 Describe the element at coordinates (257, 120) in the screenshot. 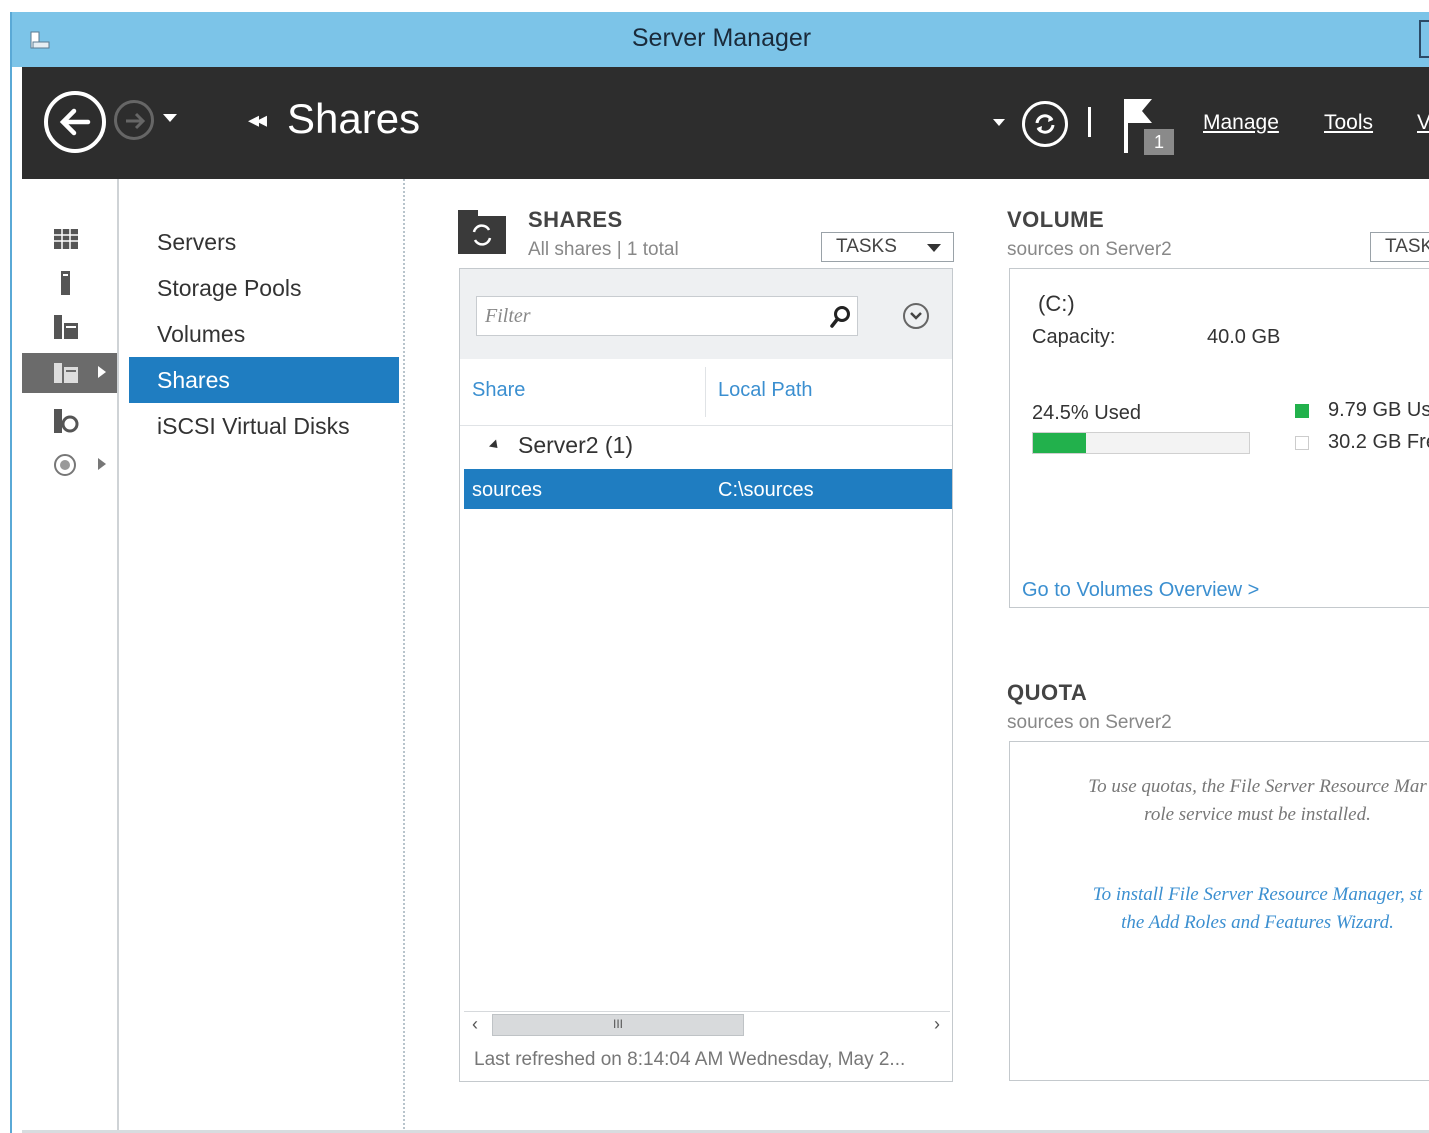

I see `breadcrumb-arrows-icon: ◂◂` at that location.